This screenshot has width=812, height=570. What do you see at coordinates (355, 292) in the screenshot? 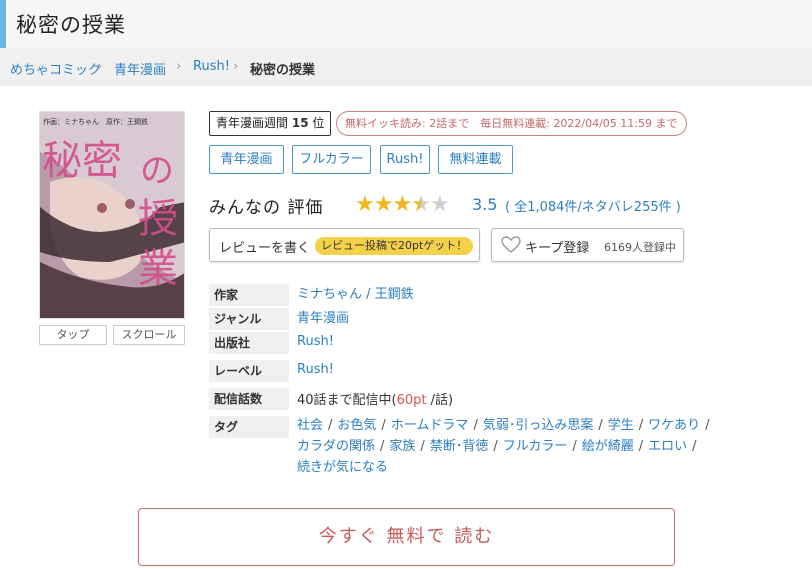
I see `author-value: ミナちゃん / 王鋼鉄` at bounding box center [355, 292].